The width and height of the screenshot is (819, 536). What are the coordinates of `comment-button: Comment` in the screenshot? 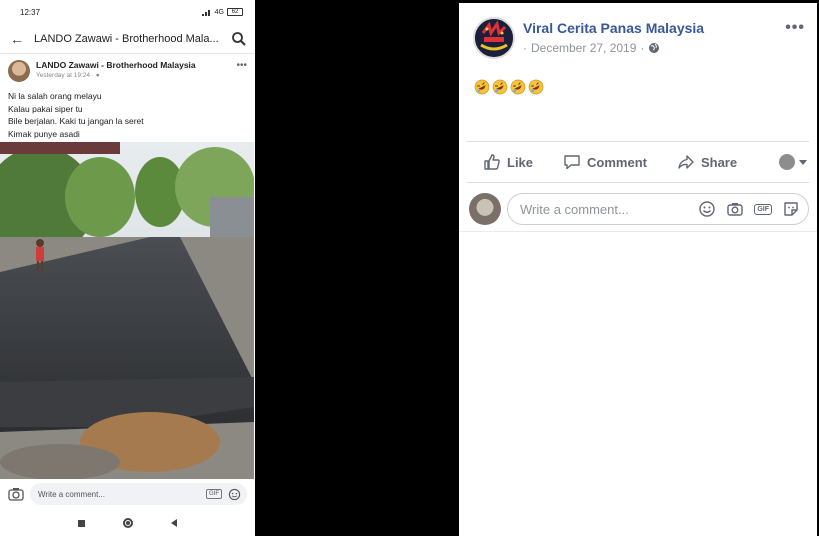 It's located at (605, 162).